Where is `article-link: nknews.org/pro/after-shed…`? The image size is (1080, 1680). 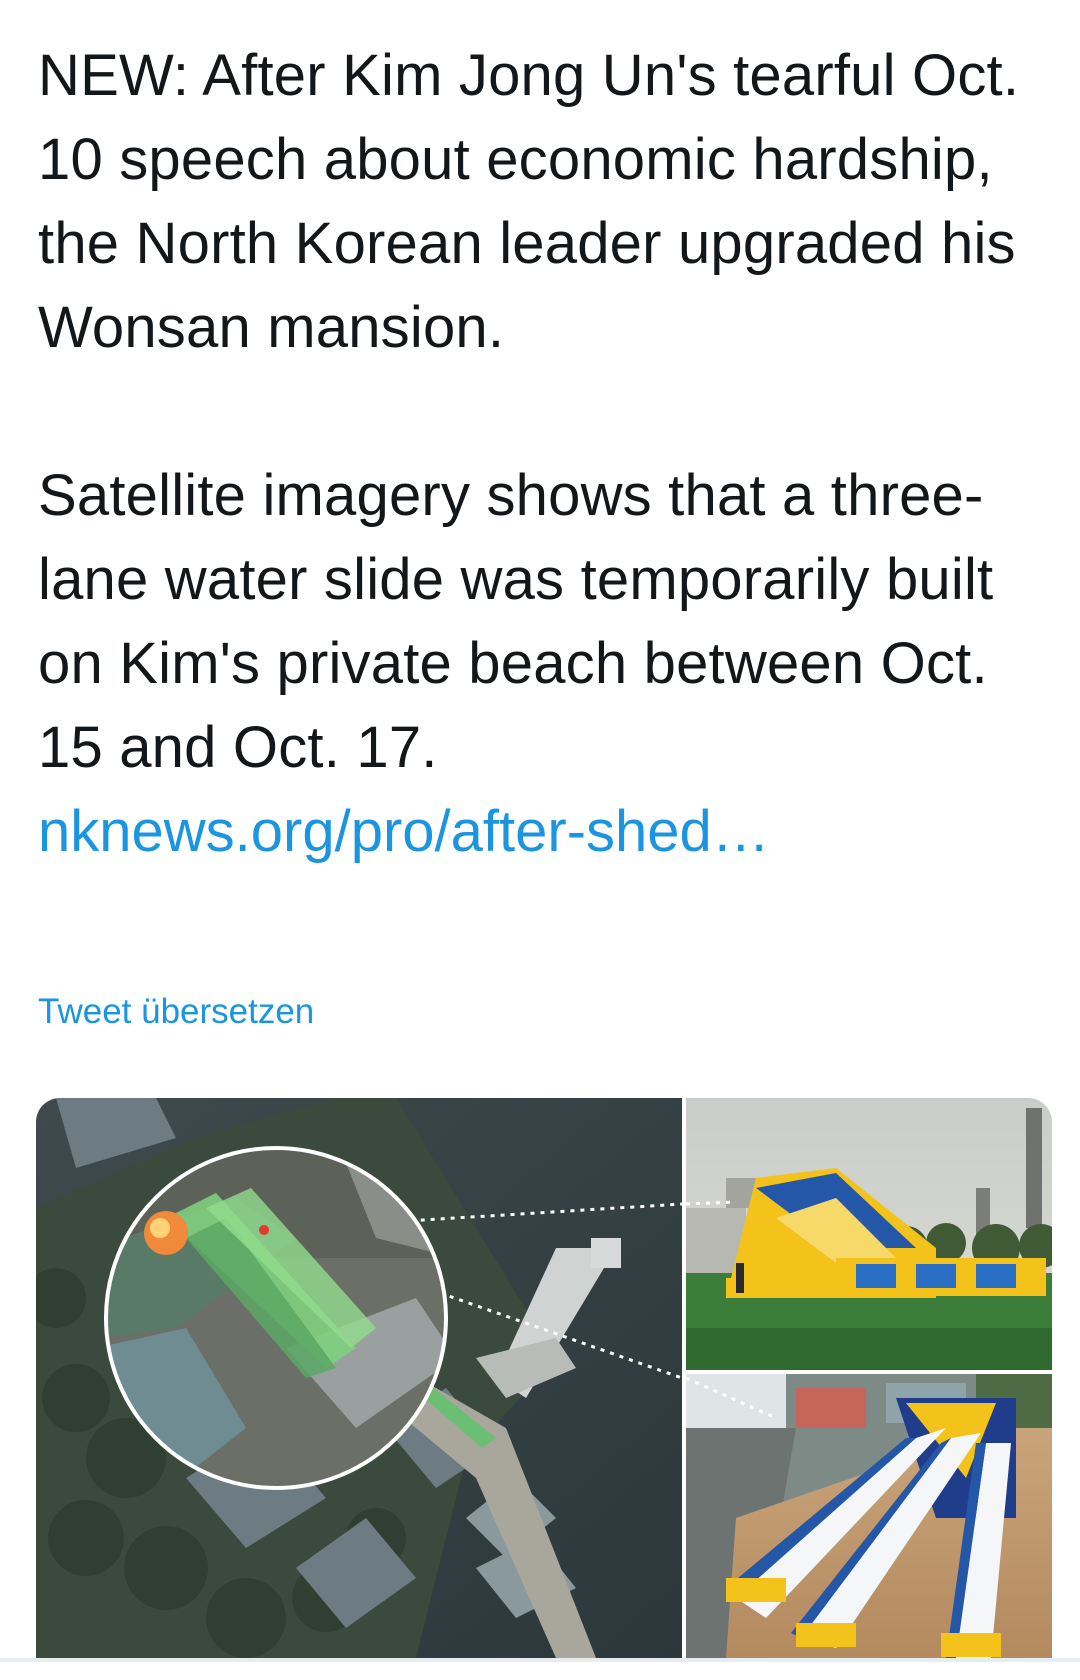
article-link: nknews.org/pro/after-shed… is located at coordinates (543, 832).